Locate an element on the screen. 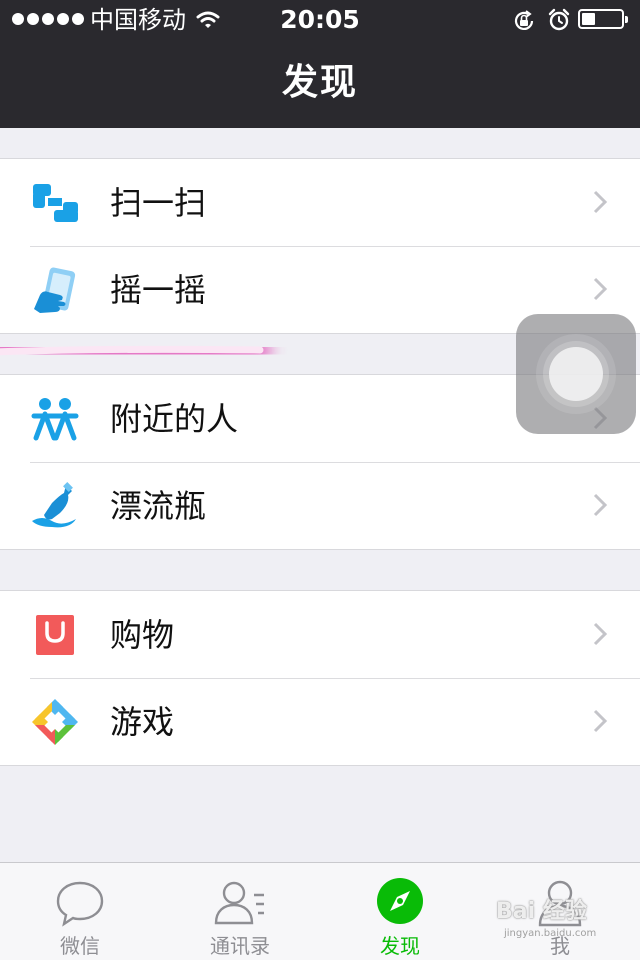 The height and width of the screenshot is (960, 640). rotation-lock-icon is located at coordinates (524, 20).